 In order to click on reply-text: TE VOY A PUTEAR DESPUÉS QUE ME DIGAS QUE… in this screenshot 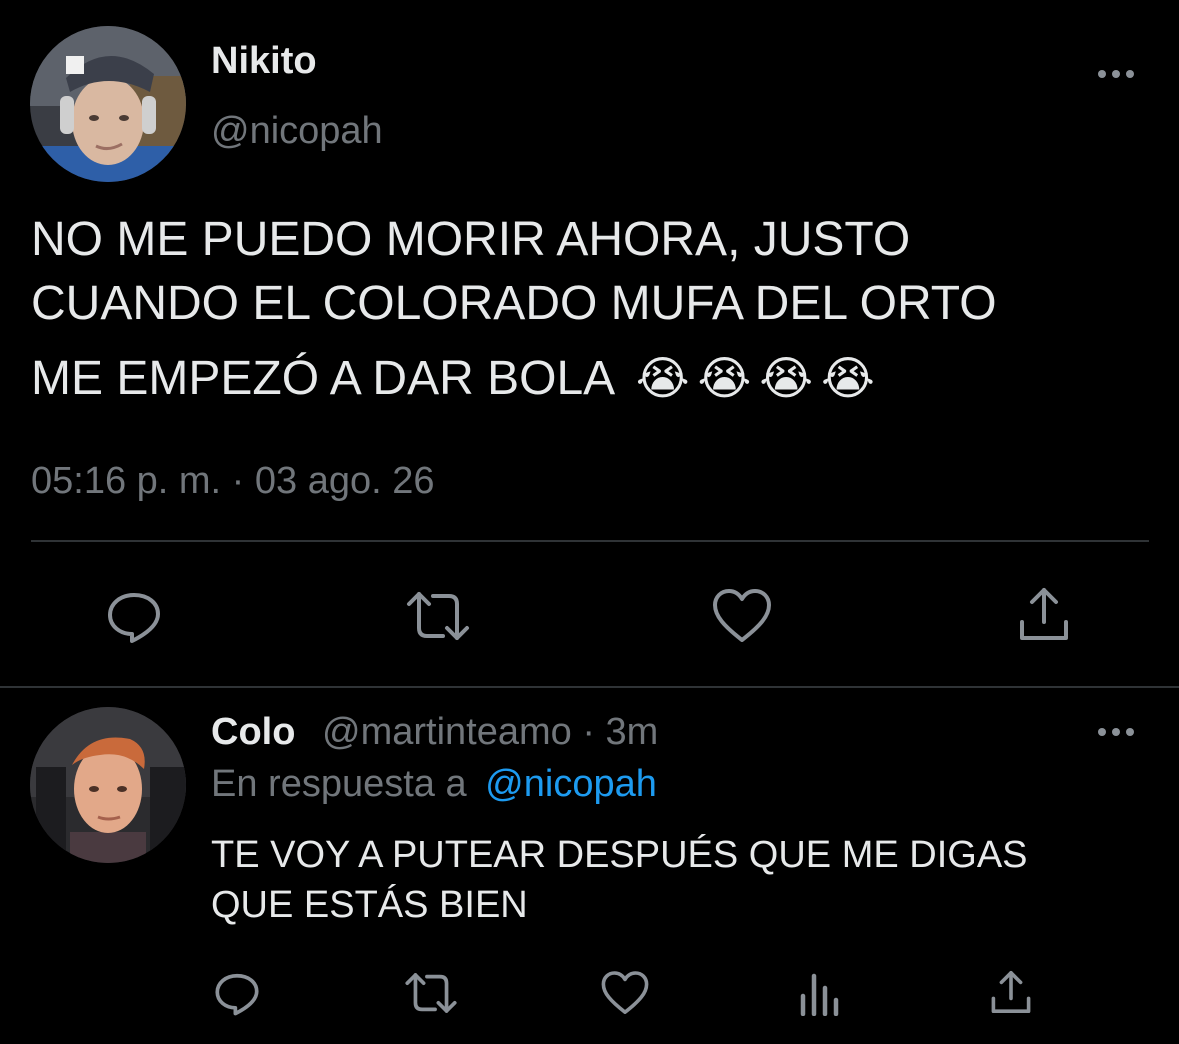, I will do `click(619, 880)`.